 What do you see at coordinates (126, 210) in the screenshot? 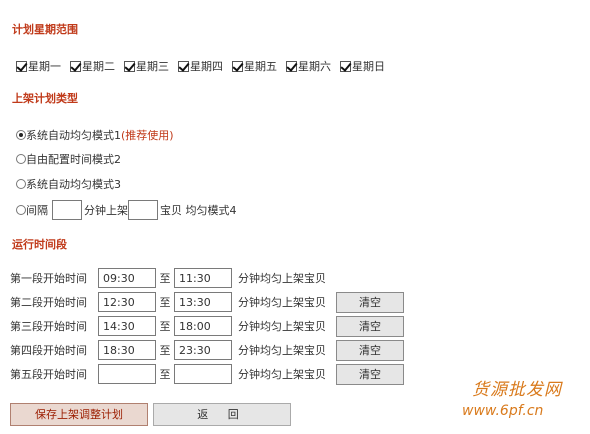
I see `mode-4-option: 间隔 分钟上架 宝贝 均匀模式4` at bounding box center [126, 210].